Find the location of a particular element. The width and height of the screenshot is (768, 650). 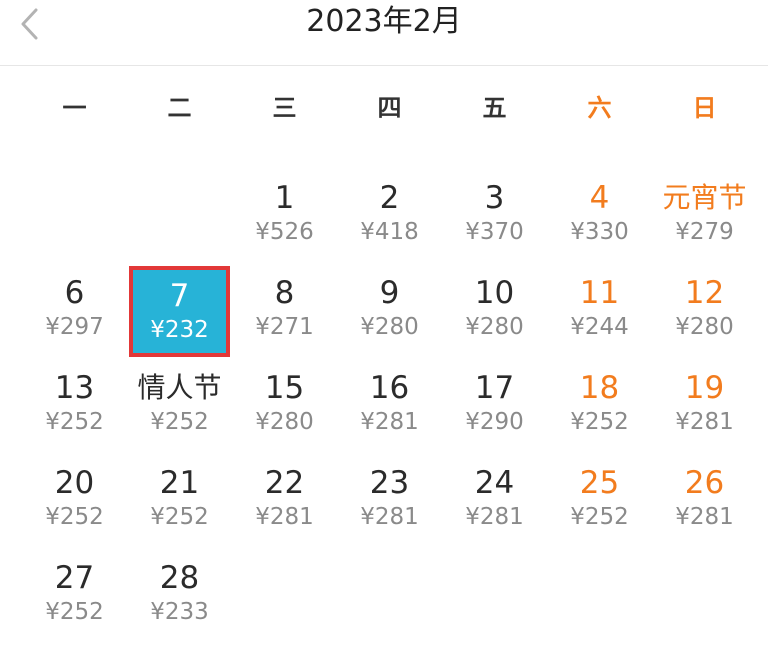

day-number: 11 is located at coordinates (599, 293).